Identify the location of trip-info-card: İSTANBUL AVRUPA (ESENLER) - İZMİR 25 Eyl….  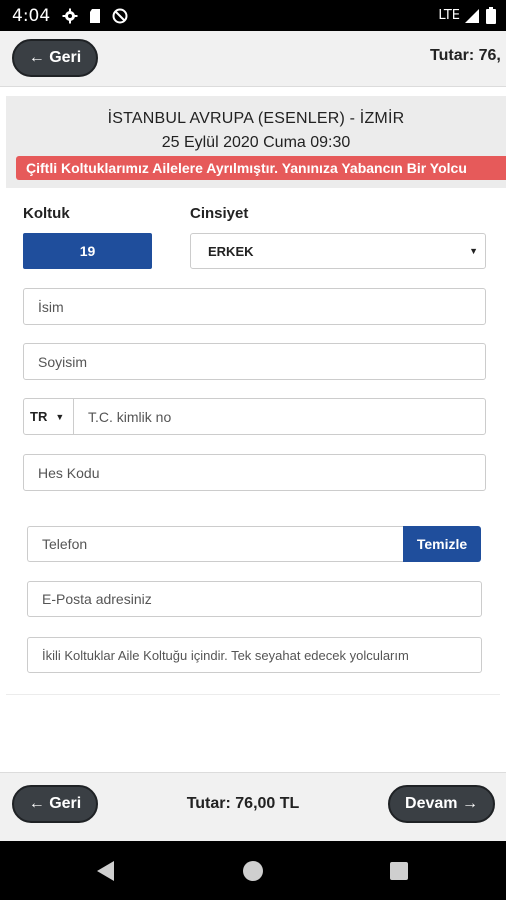
(256, 142).